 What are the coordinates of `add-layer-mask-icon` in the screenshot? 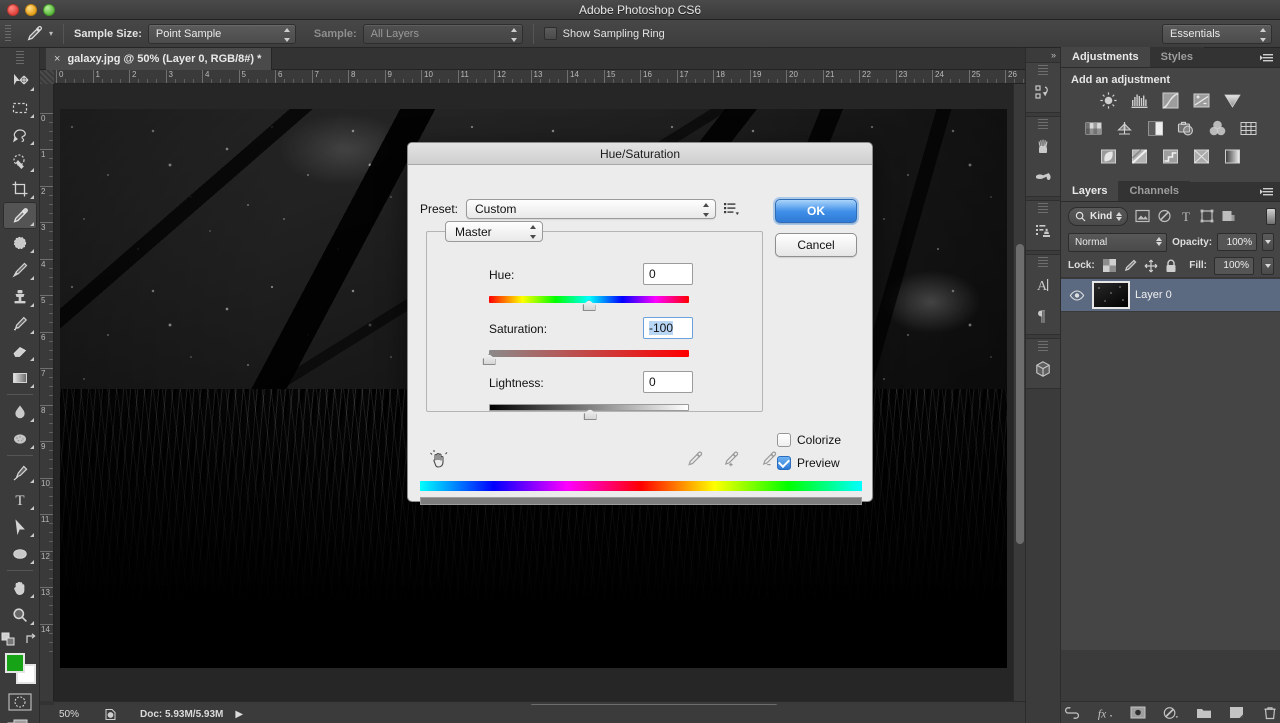 It's located at (1138, 713).